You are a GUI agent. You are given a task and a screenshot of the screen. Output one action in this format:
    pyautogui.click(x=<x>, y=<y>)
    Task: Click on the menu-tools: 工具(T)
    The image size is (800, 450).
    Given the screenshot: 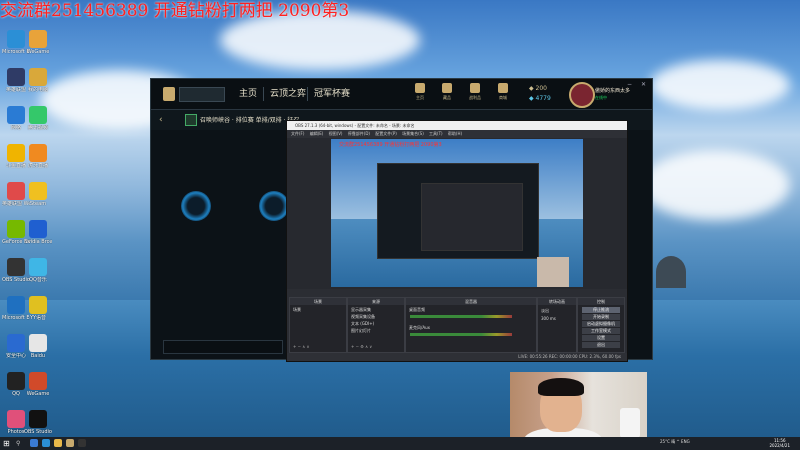 What is the action you would take?
    pyautogui.click(x=436, y=133)
    